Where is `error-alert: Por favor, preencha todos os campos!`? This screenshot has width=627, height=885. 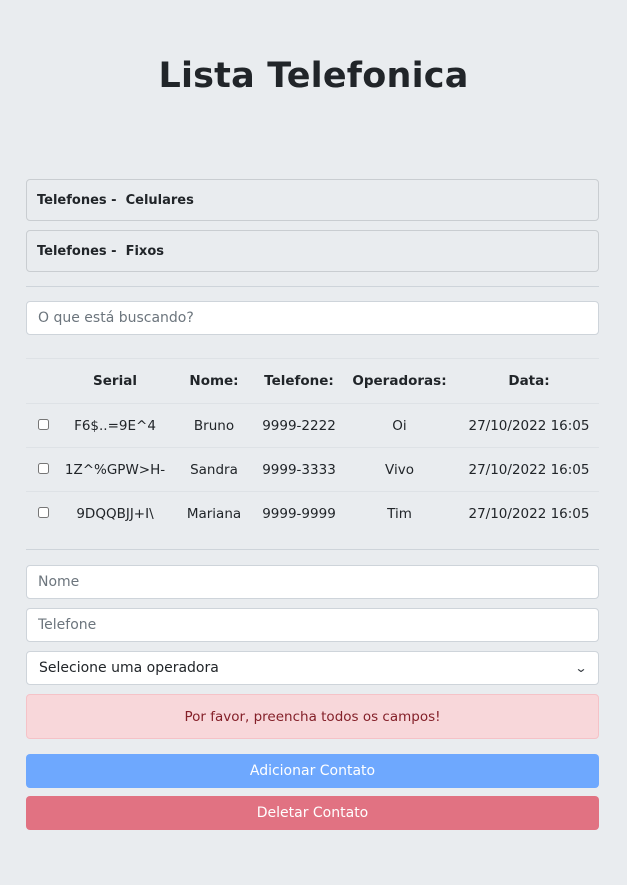
error-alert: Por favor, preencha todos os campos! is located at coordinates (312, 716).